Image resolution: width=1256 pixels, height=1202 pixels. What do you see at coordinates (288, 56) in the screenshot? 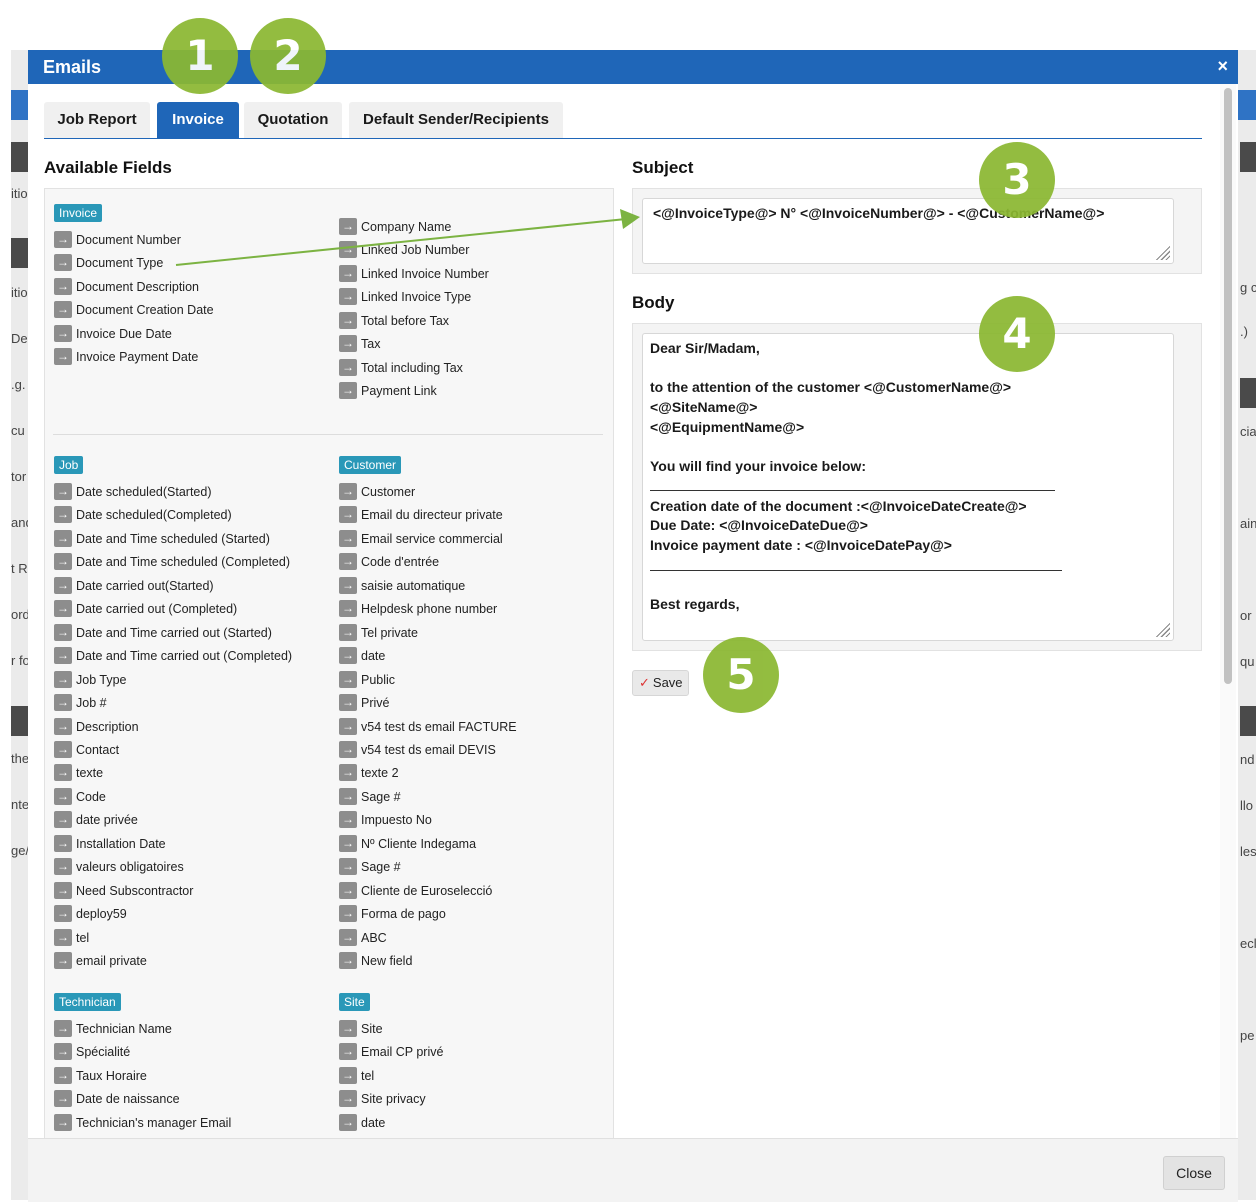
I see `callout-2: 2` at bounding box center [288, 56].